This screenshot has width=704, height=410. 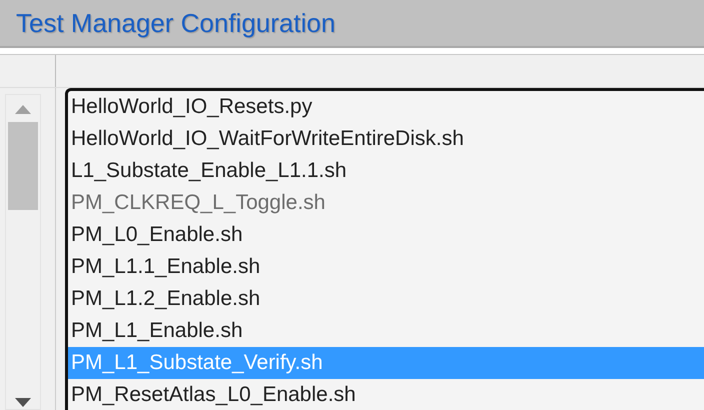 What do you see at coordinates (386, 394) in the screenshot?
I see `script-item: PM_ResetAtlas_L0_Enable.sh` at bounding box center [386, 394].